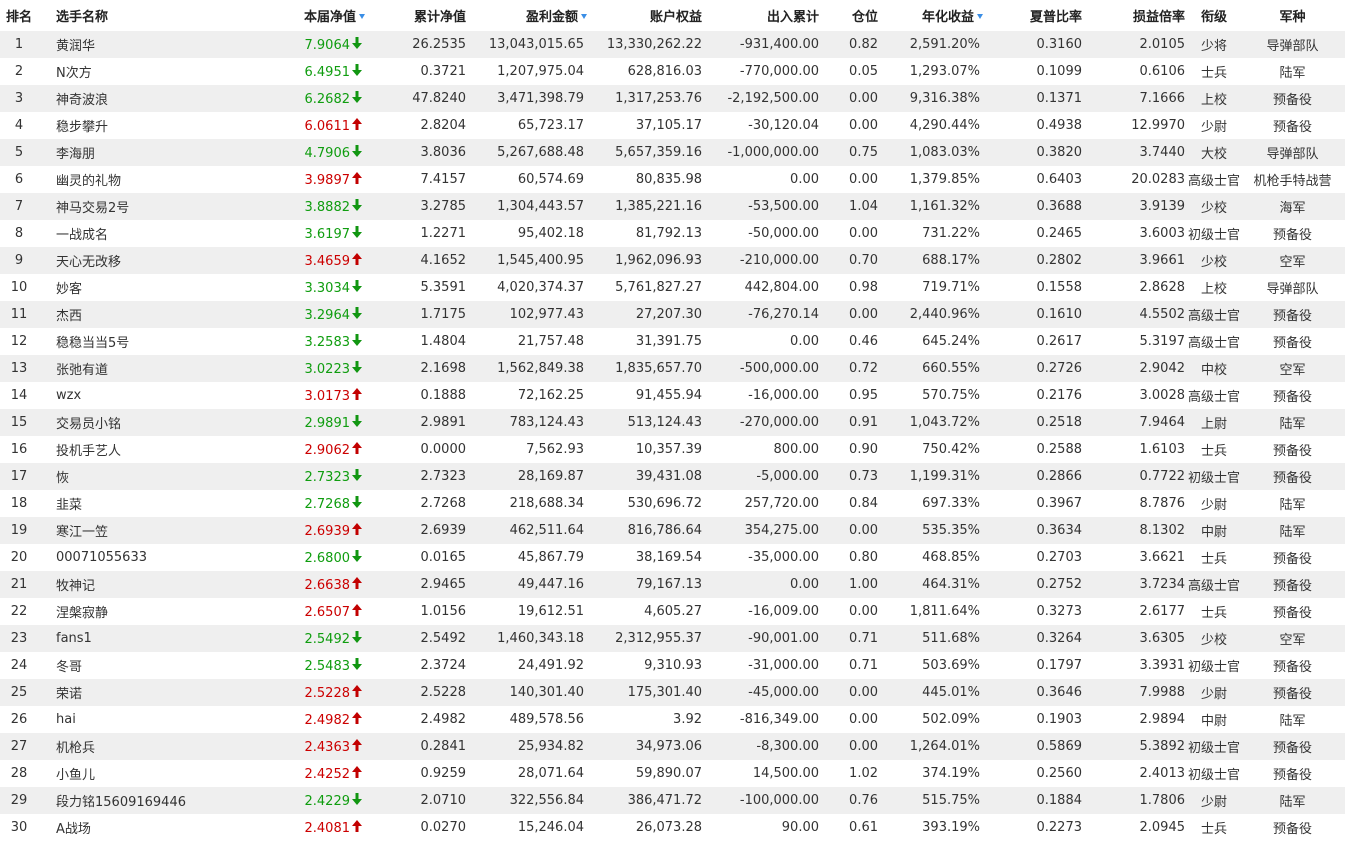 The height and width of the screenshot is (841, 1345). Describe the element at coordinates (1034, 314) in the screenshot. I see `sharpe-cell: 0.1610` at that location.